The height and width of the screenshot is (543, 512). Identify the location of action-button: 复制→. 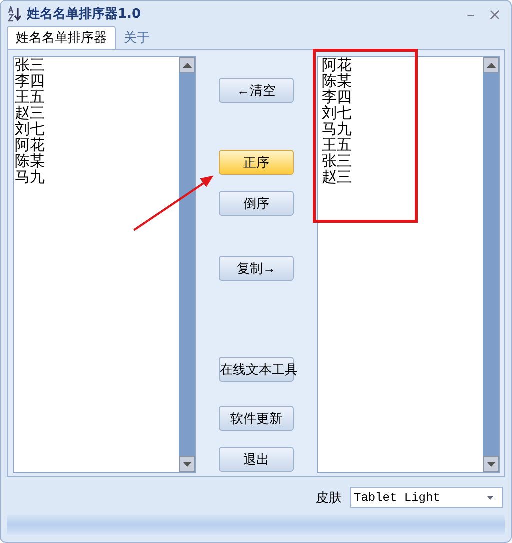
(256, 268).